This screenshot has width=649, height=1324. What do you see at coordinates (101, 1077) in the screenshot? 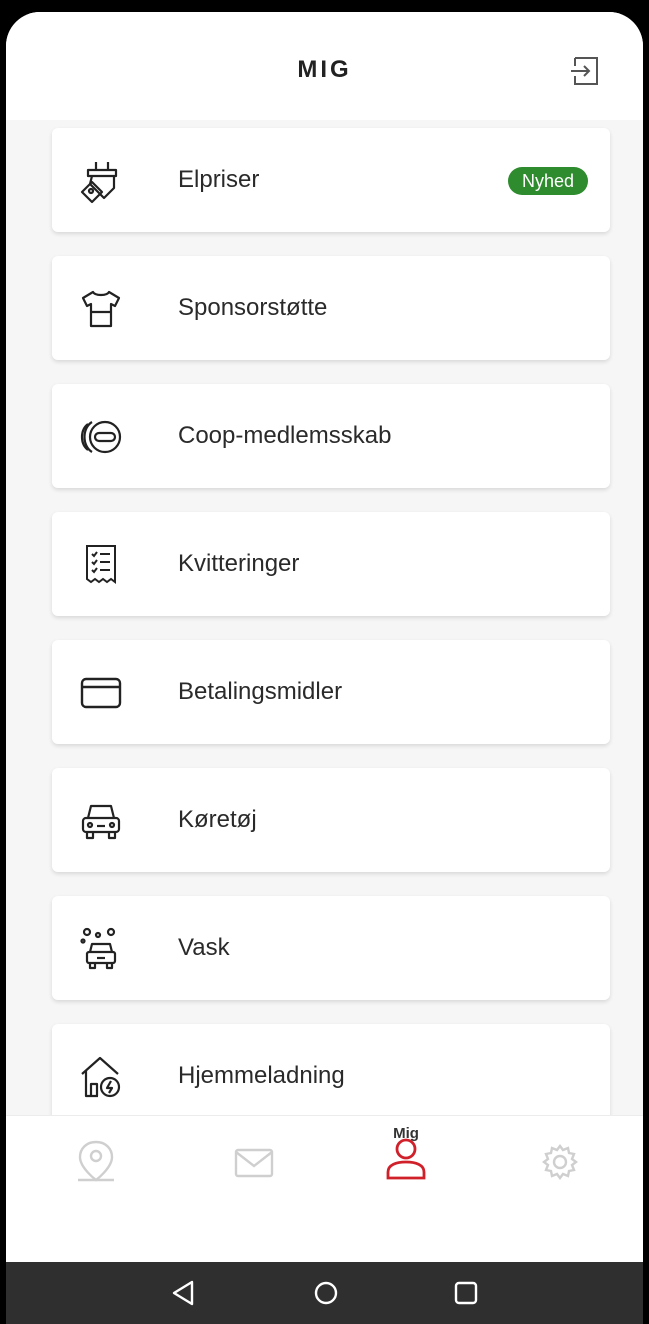
I see `home-charging-icon` at bounding box center [101, 1077].